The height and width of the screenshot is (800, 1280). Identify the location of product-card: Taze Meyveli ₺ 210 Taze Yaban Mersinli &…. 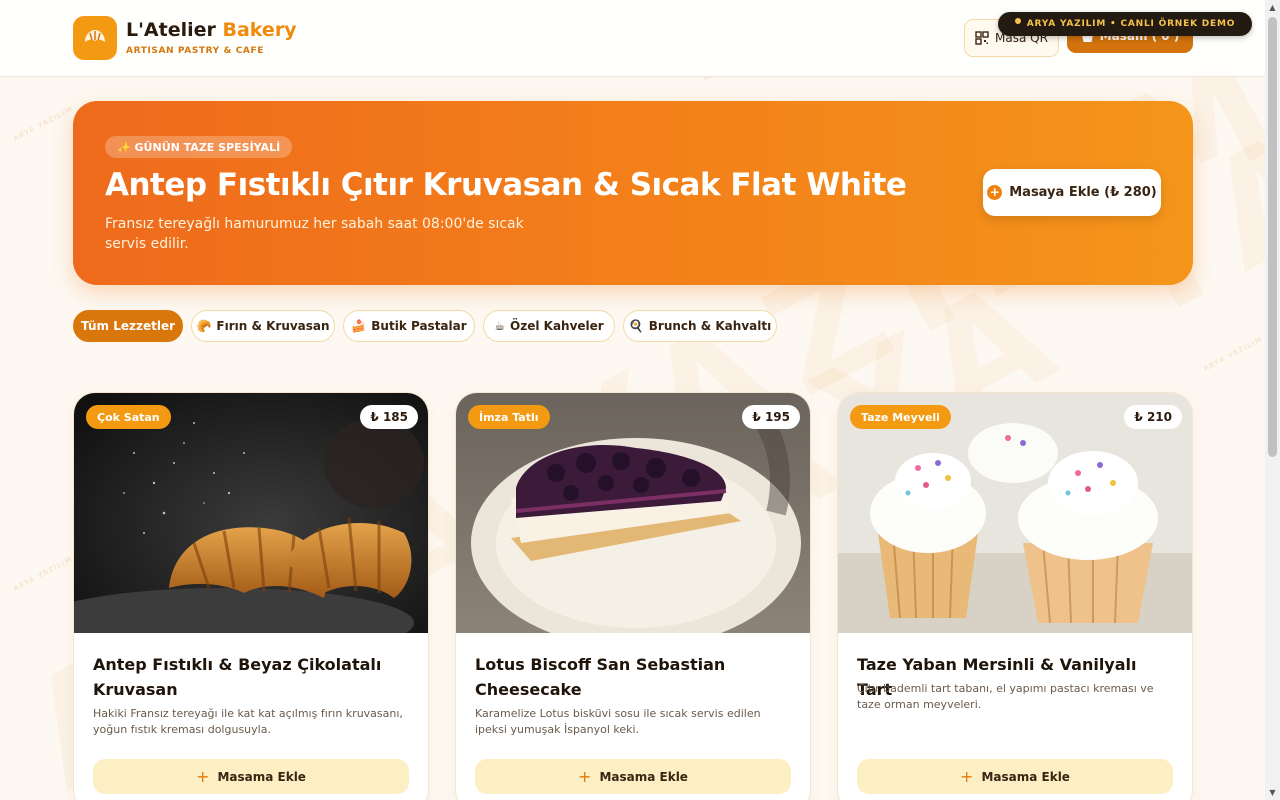
(1015, 596).